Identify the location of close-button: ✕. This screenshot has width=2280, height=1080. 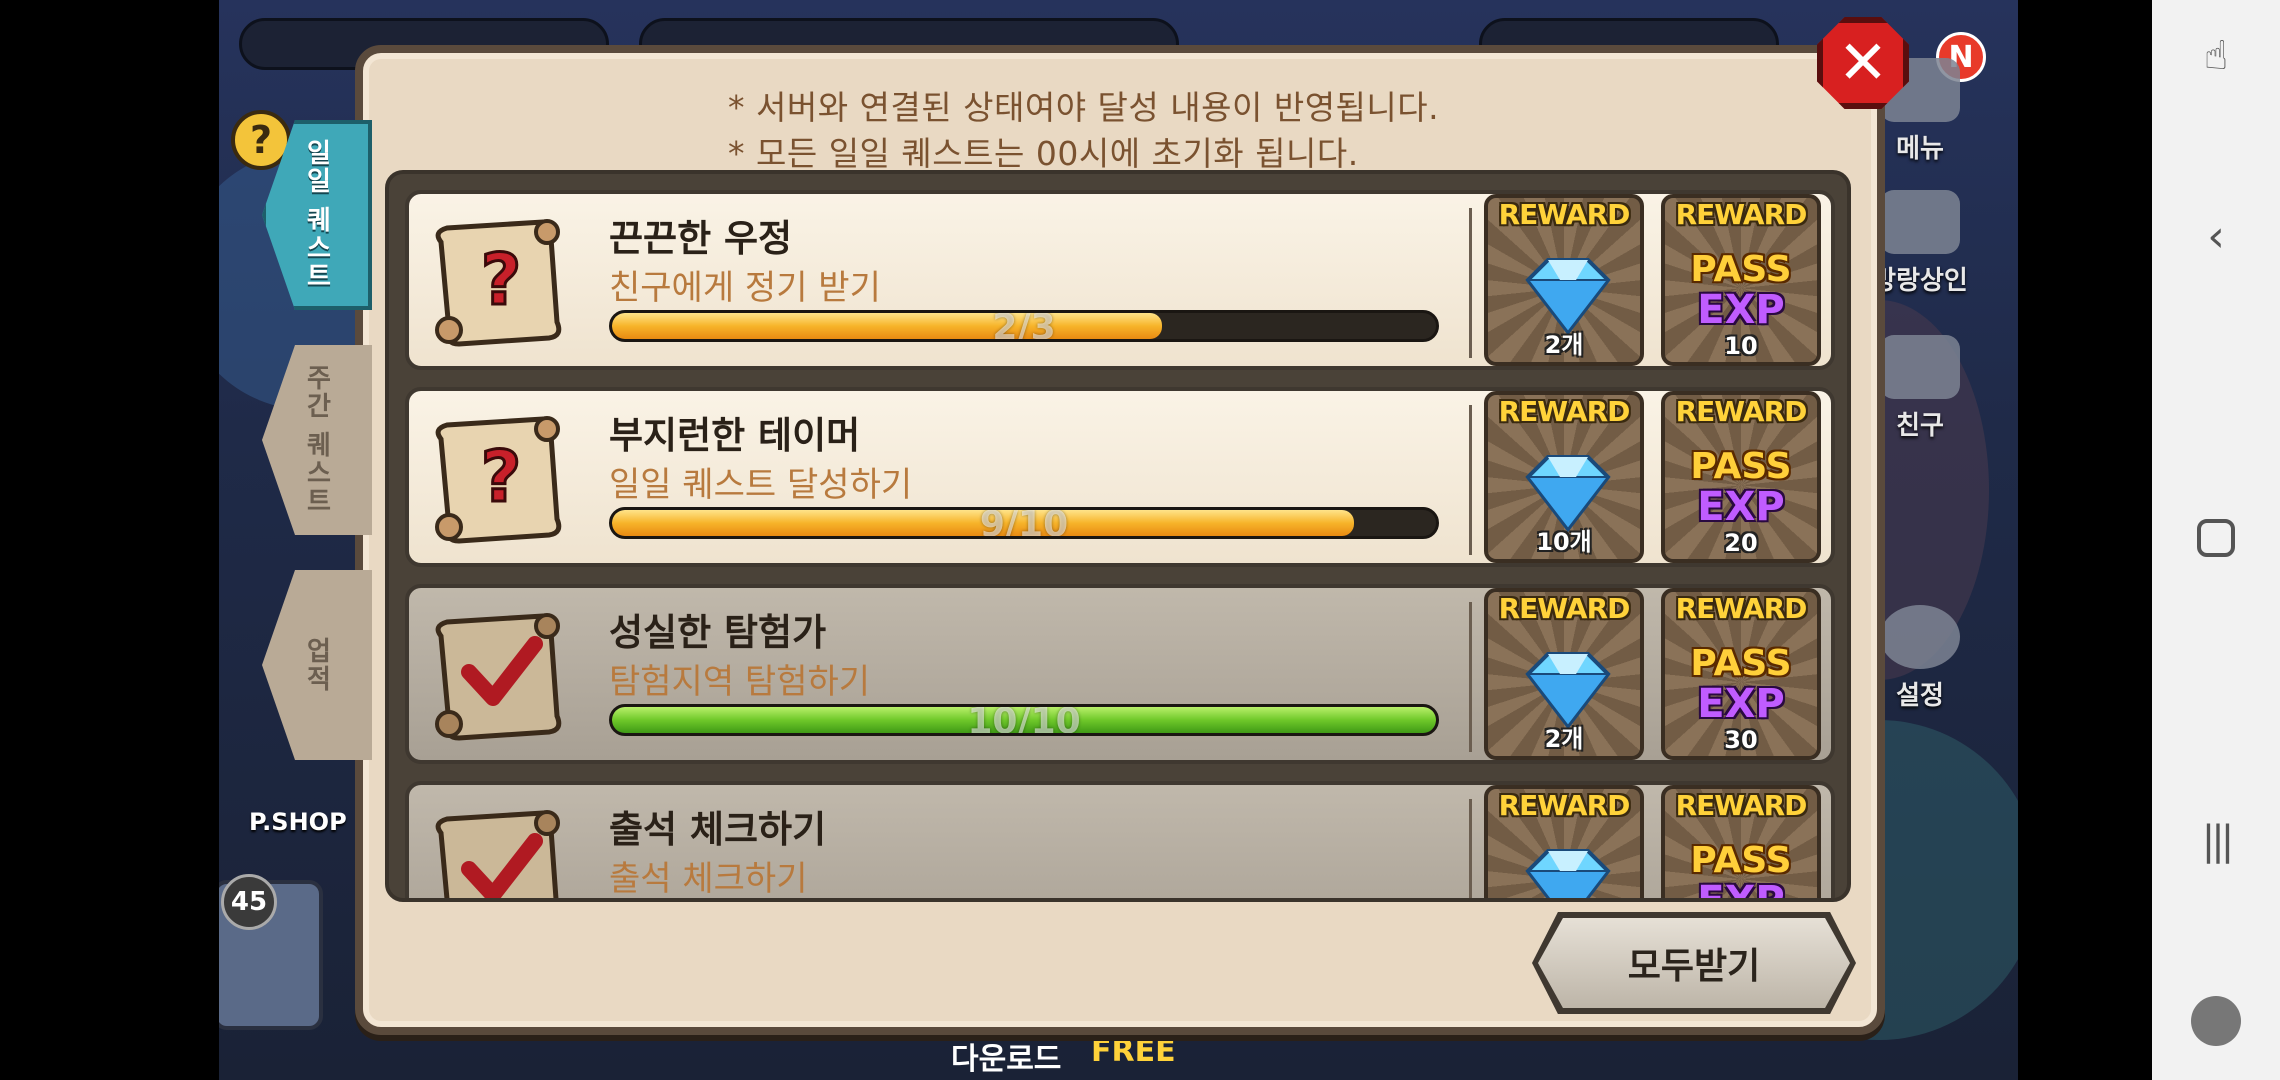
(1863, 63).